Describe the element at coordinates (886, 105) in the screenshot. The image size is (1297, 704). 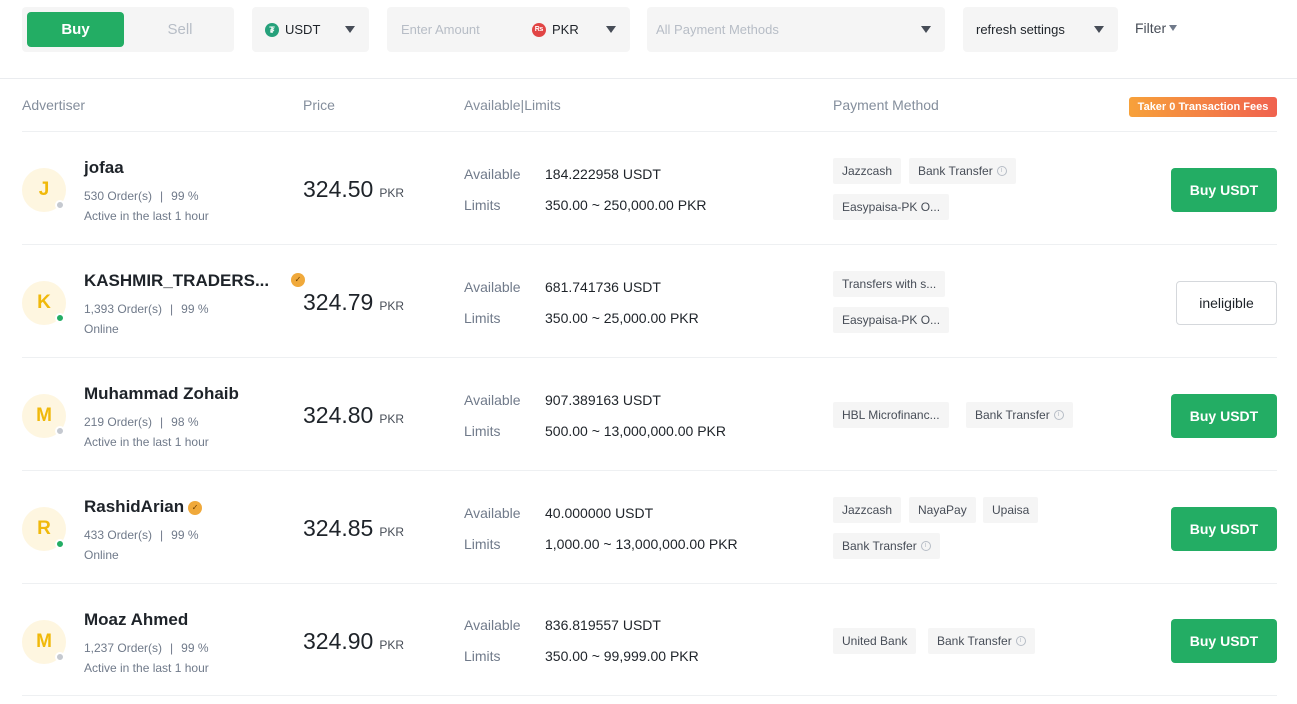
I see `header-payment-method: Payment Method` at that location.